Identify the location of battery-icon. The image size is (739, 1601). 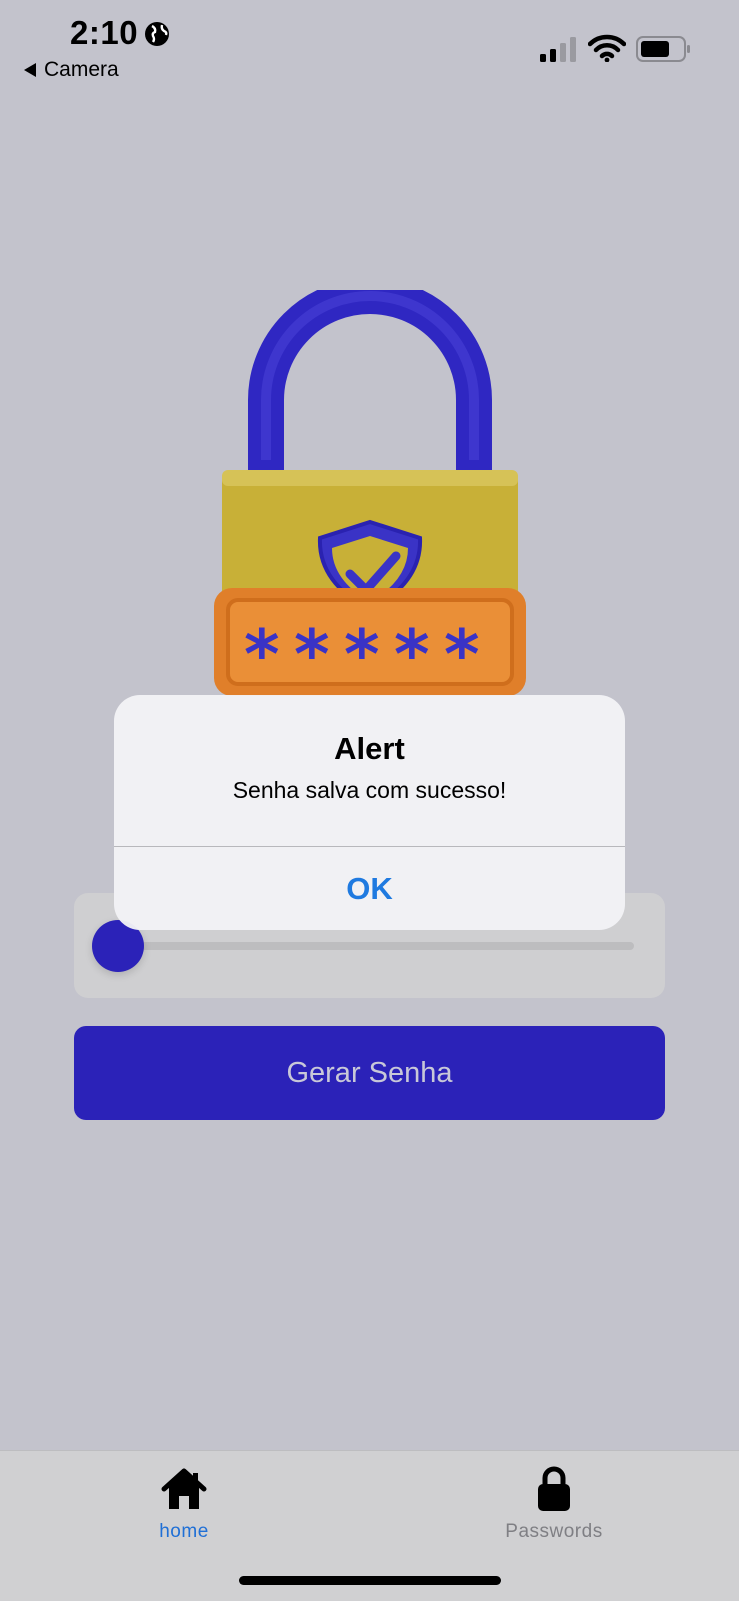
(663, 49).